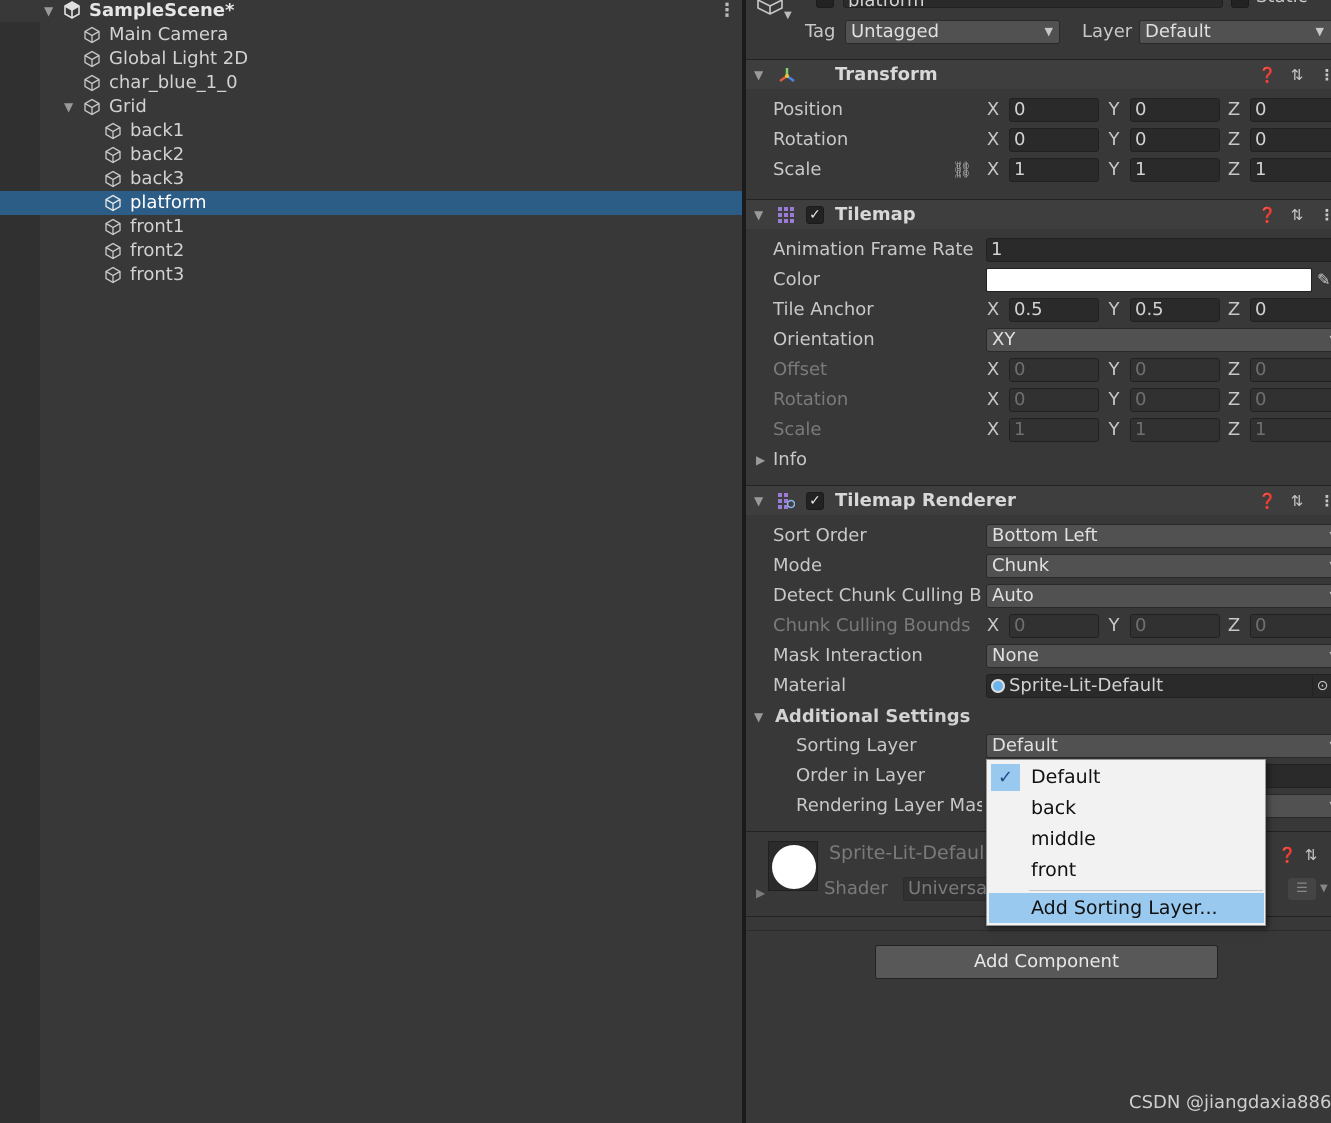 Image resolution: width=1331 pixels, height=1123 pixels. What do you see at coordinates (48, 11) in the screenshot?
I see `scene-fold-arrow-icon: ▼` at bounding box center [48, 11].